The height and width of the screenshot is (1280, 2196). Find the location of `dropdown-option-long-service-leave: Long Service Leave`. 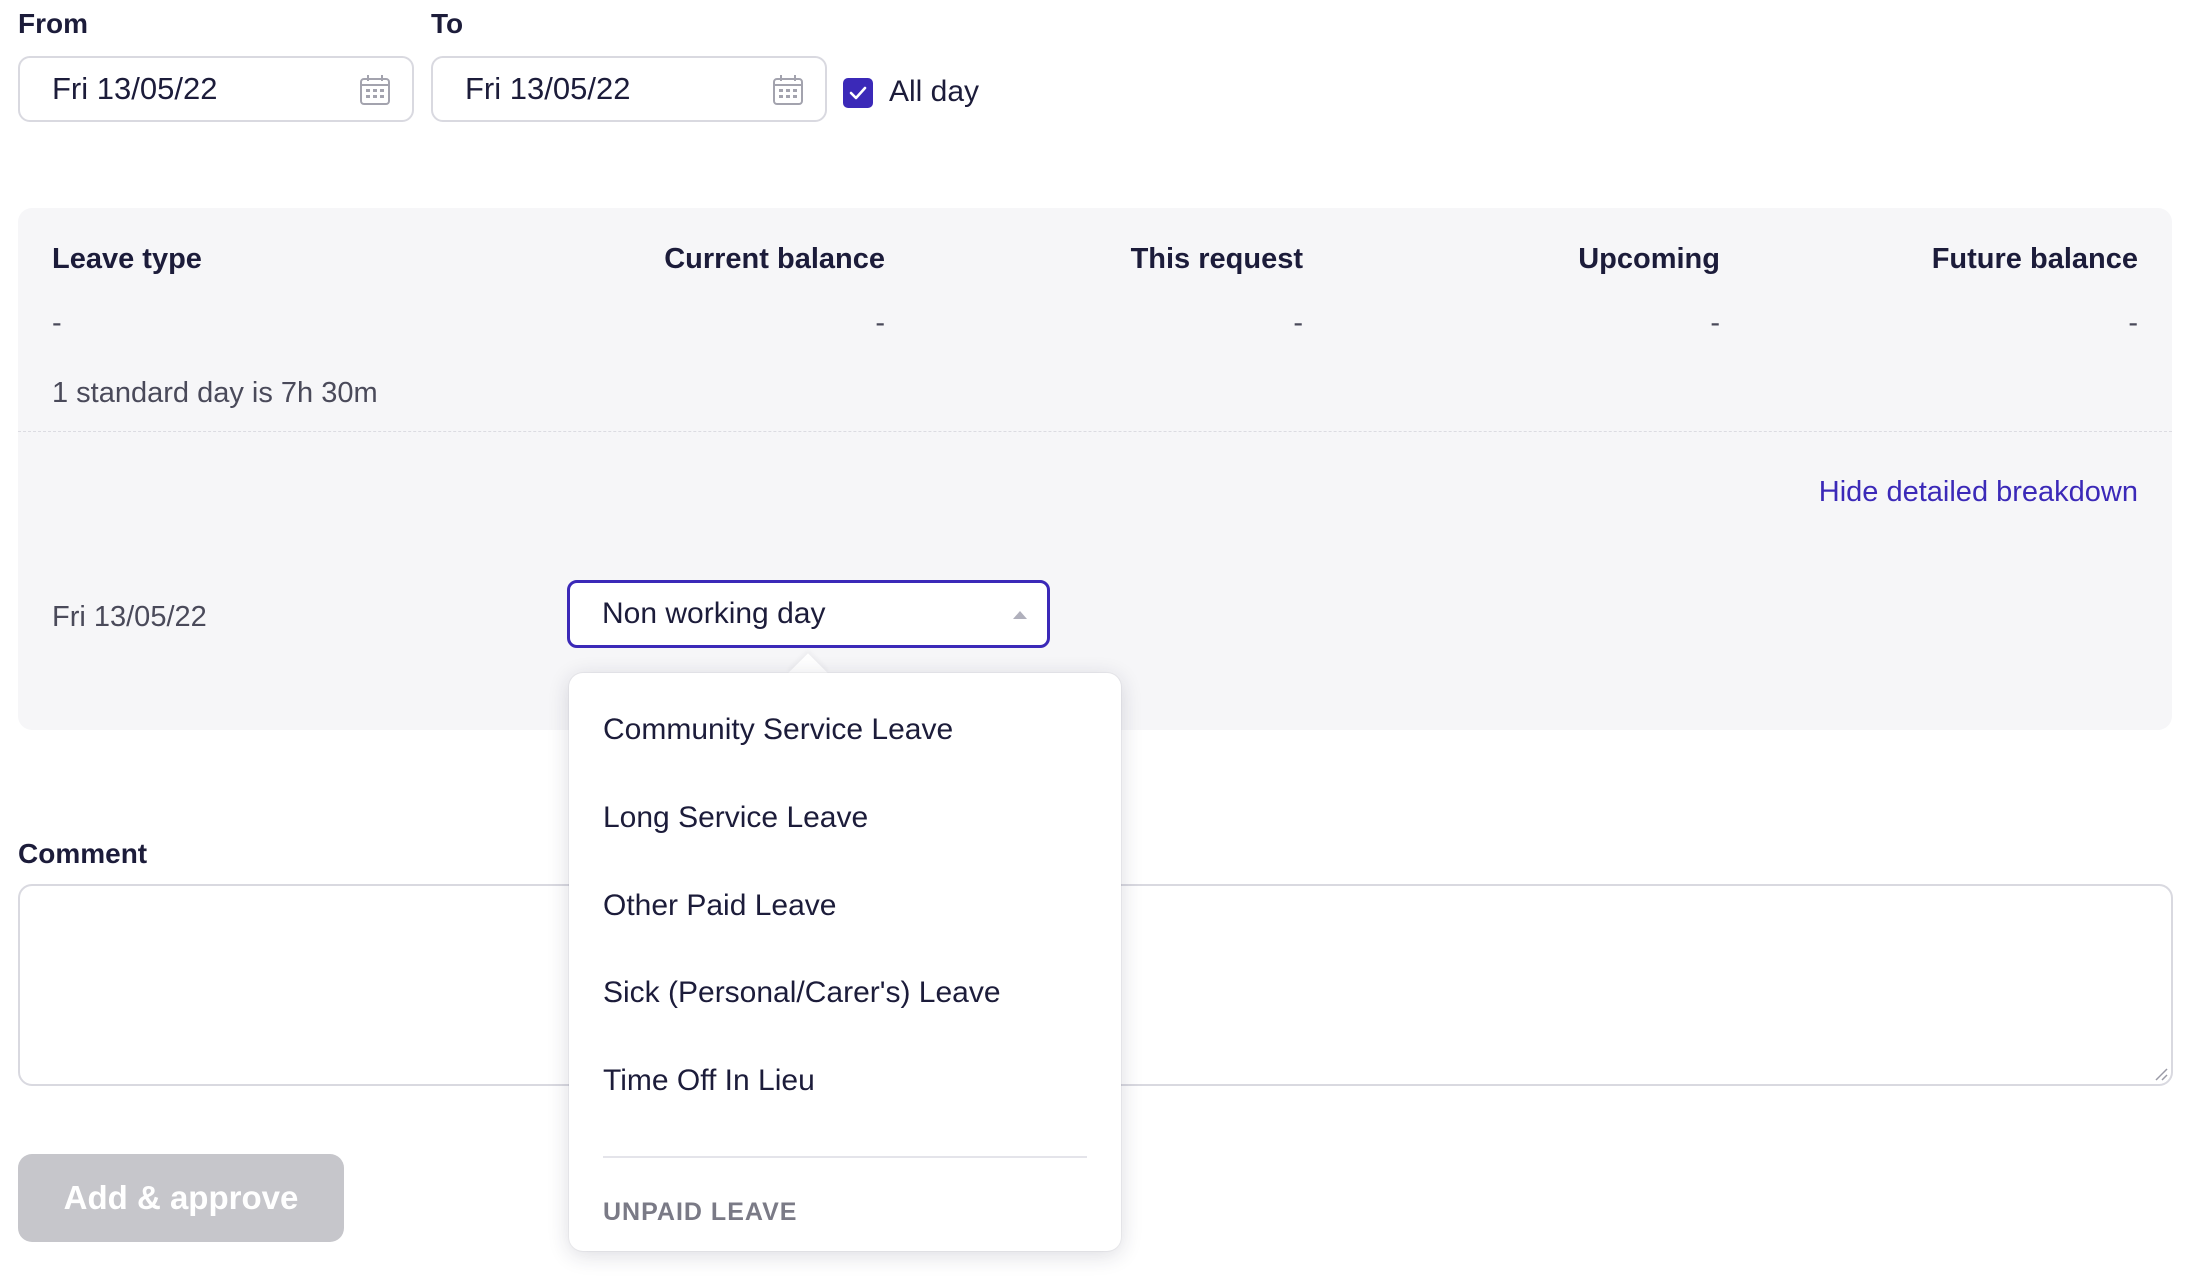

dropdown-option-long-service-leave: Long Service Leave is located at coordinates (735, 818).